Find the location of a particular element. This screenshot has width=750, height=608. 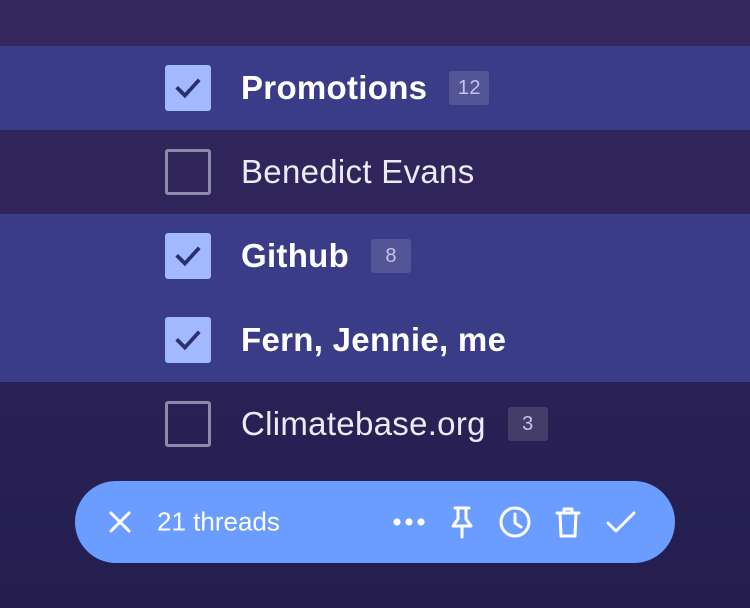

thread-sender: Climatebase.org 3 is located at coordinates (394, 424).